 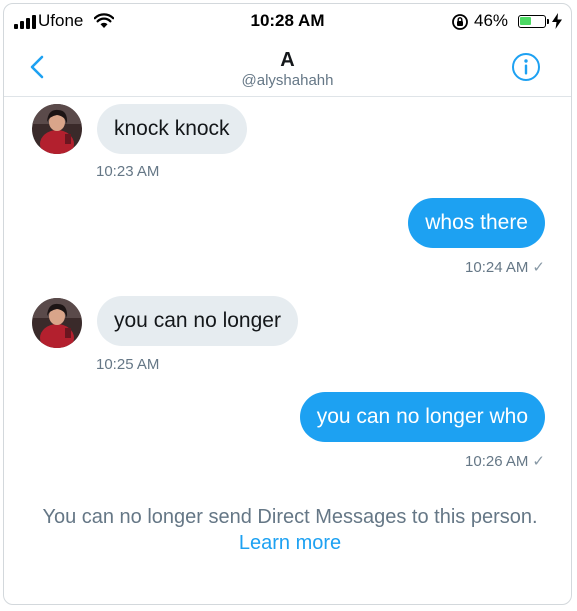 I want to click on battery-icon, so click(x=532, y=21).